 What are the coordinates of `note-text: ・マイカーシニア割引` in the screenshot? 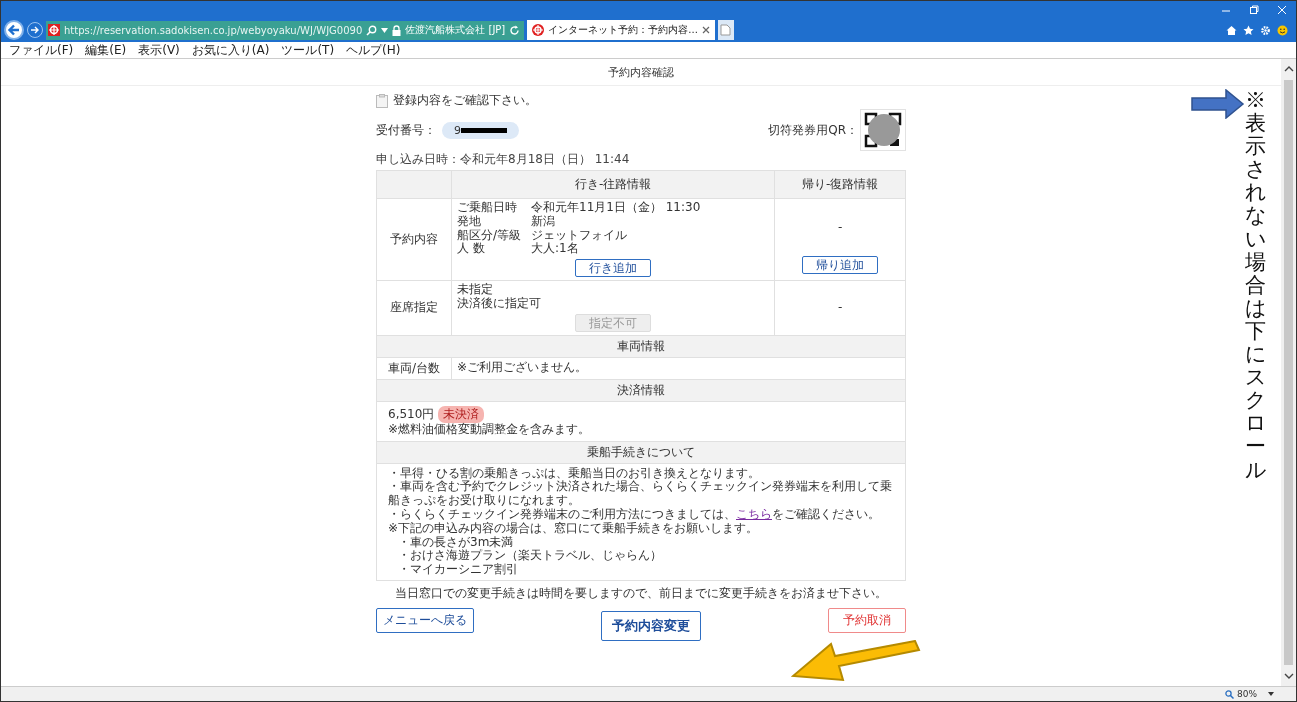 It's located at (458, 570).